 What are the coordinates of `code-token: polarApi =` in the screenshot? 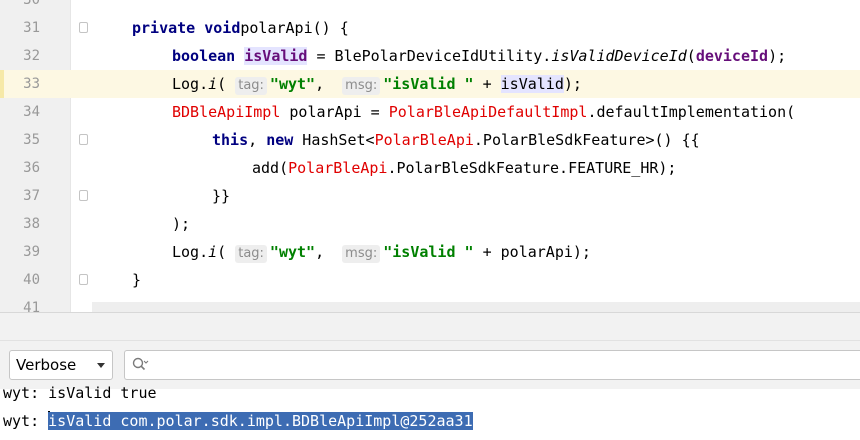 It's located at (334, 112).